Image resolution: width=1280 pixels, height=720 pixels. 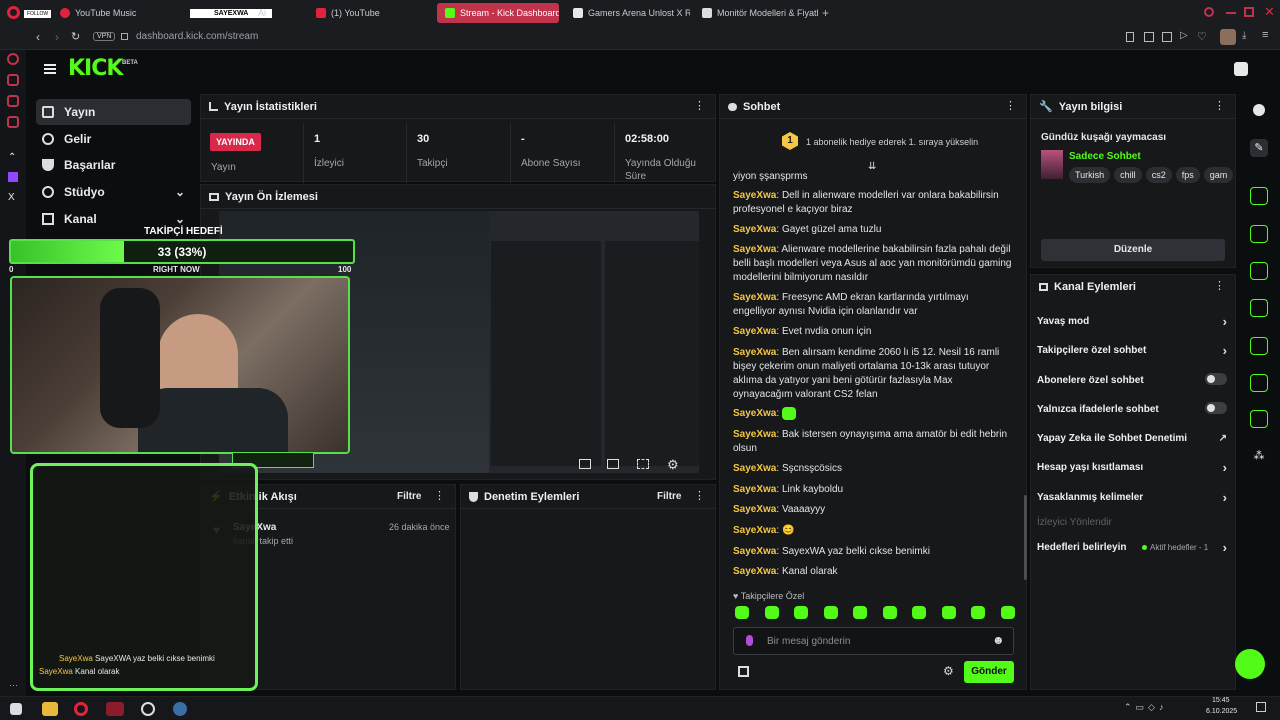 I want to click on opera-taskbar-icon, so click(x=81, y=709).